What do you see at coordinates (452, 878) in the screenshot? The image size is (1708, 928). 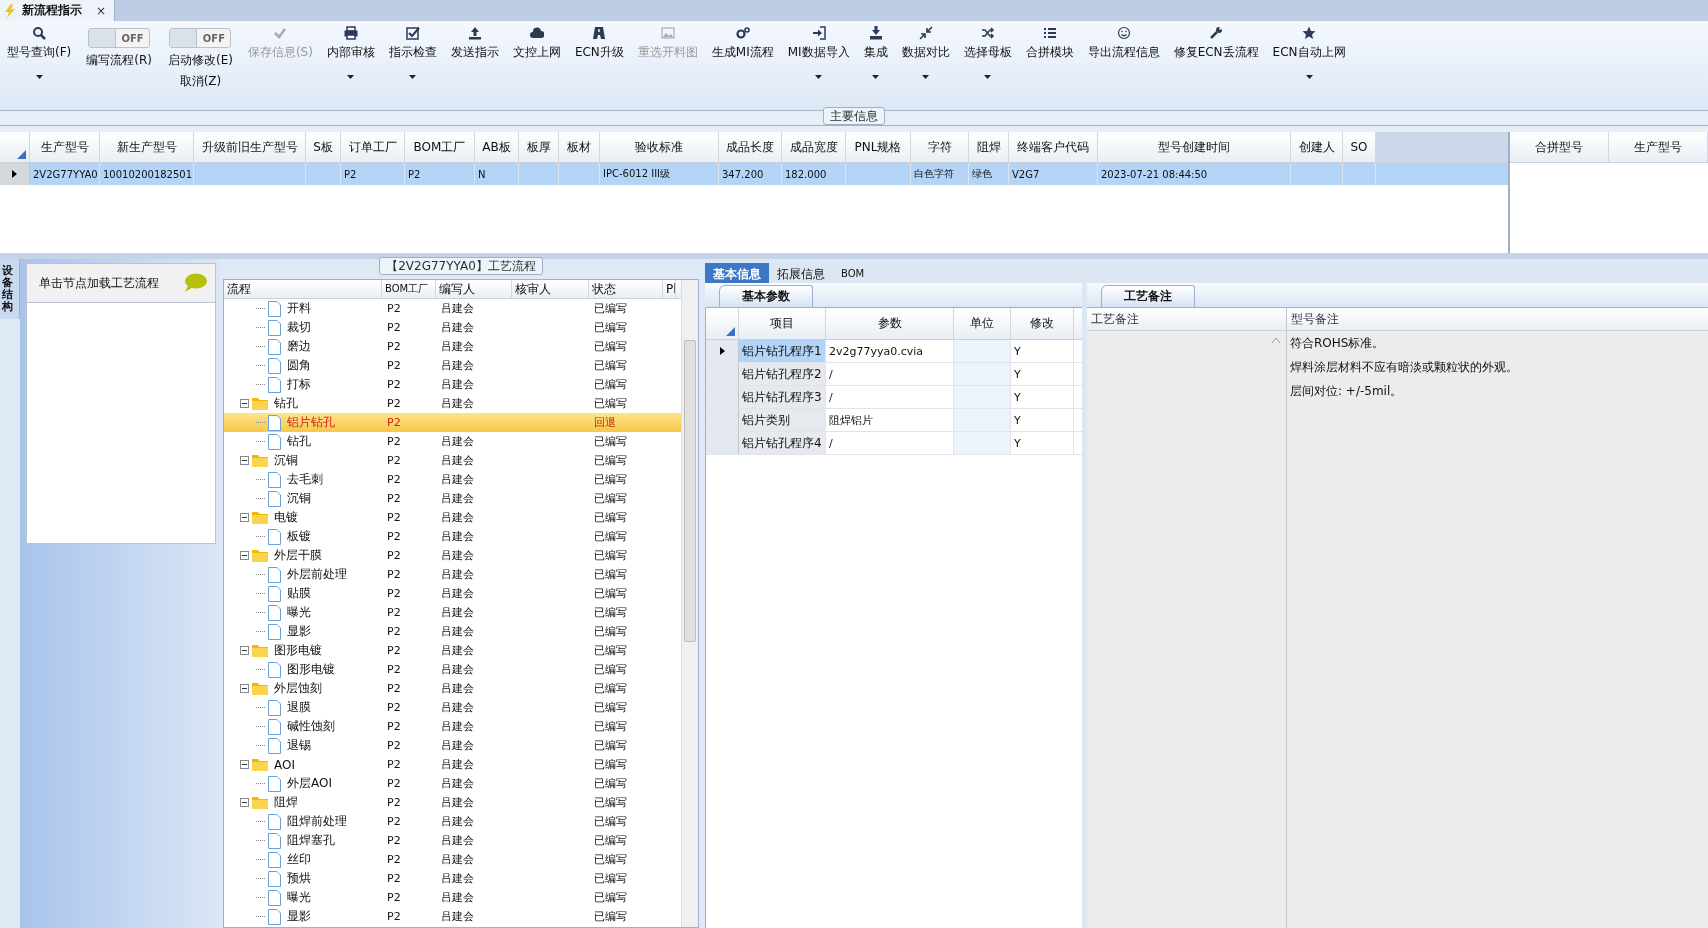 I see `tree-row: 预烘 P2 吕建会 已编写` at bounding box center [452, 878].